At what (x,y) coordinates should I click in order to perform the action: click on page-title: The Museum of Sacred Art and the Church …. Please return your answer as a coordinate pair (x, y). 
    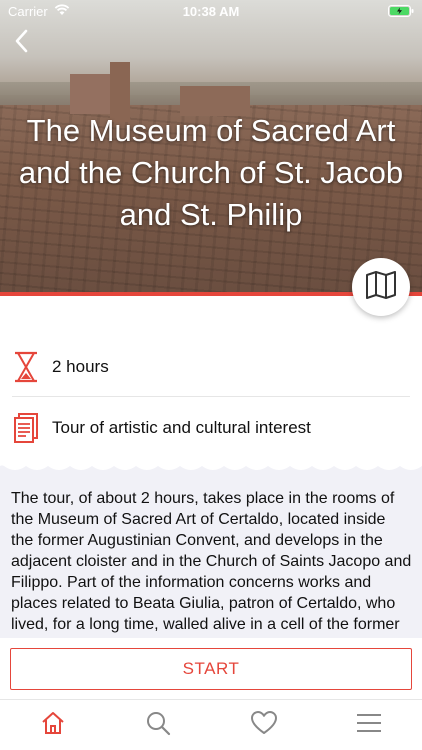
    Looking at the image, I should click on (211, 172).